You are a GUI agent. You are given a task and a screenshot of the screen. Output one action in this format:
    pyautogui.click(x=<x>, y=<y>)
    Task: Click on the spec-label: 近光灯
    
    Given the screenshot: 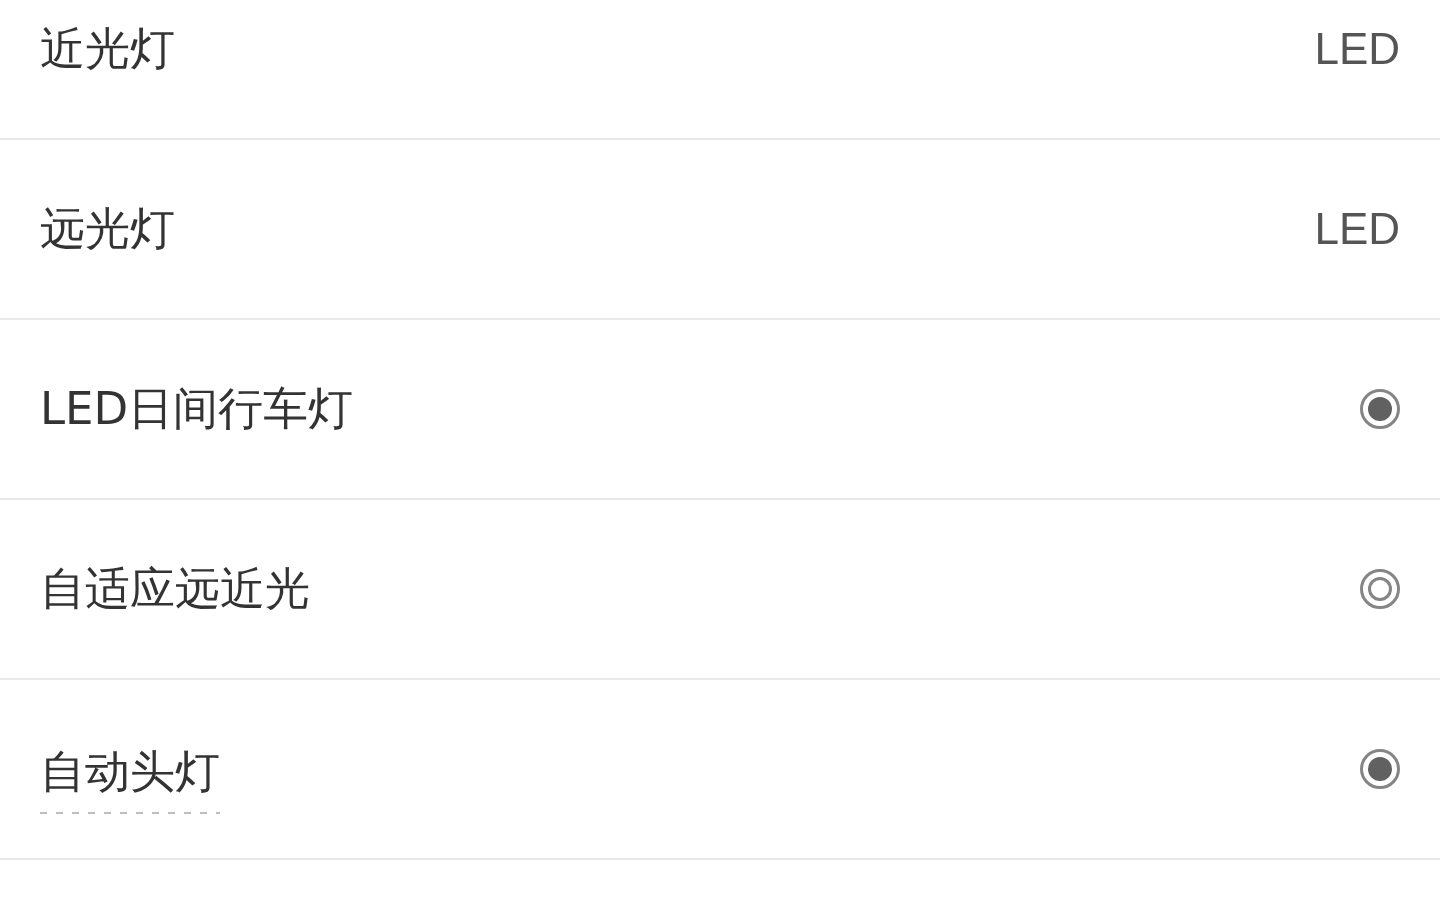 What is the action you would take?
    pyautogui.click(x=107, y=49)
    